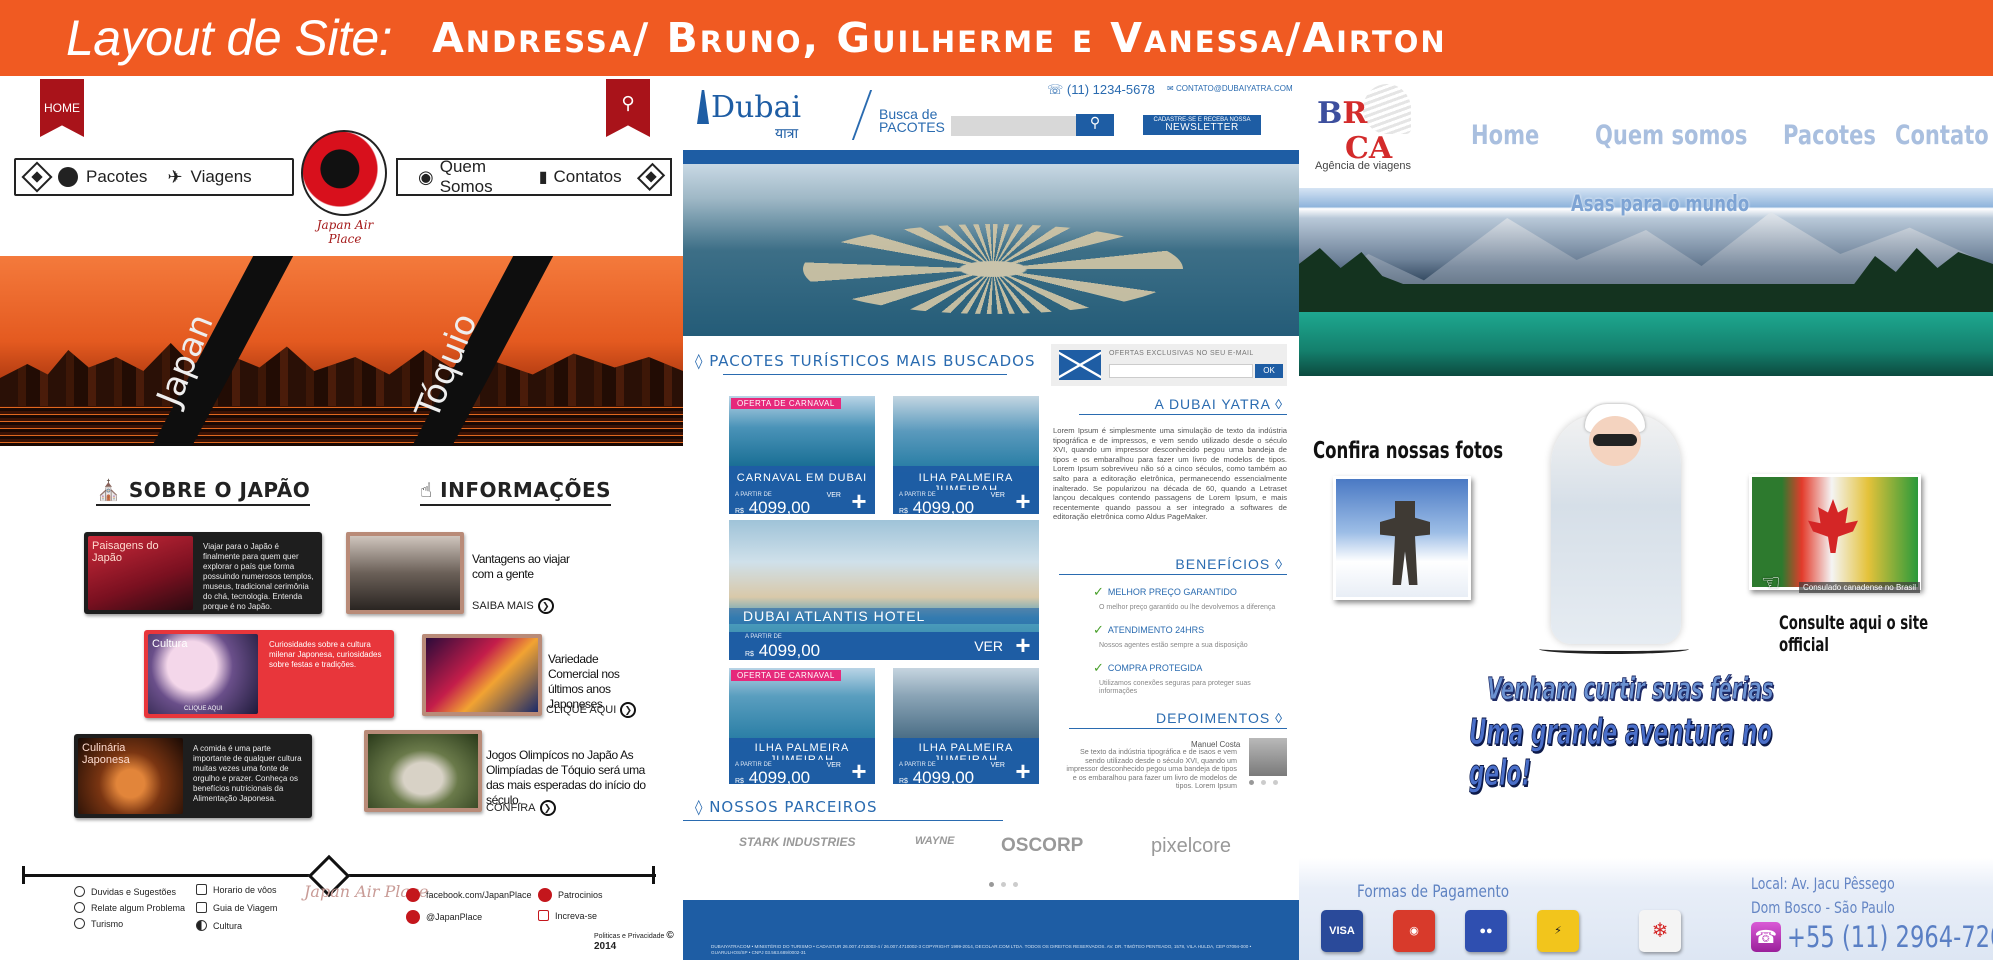 Image resolution: width=1993 pixels, height=960 pixels. I want to click on hipercard-icon: ◉, so click(1414, 931).